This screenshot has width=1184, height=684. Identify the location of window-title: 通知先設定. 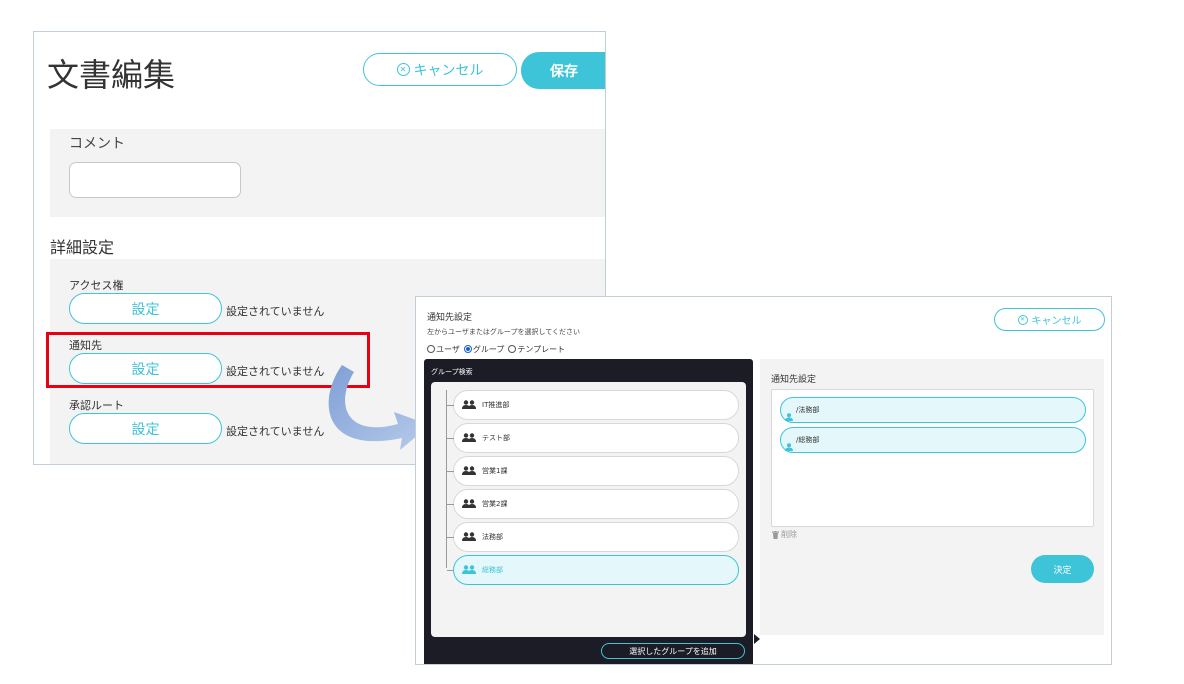
(450, 318).